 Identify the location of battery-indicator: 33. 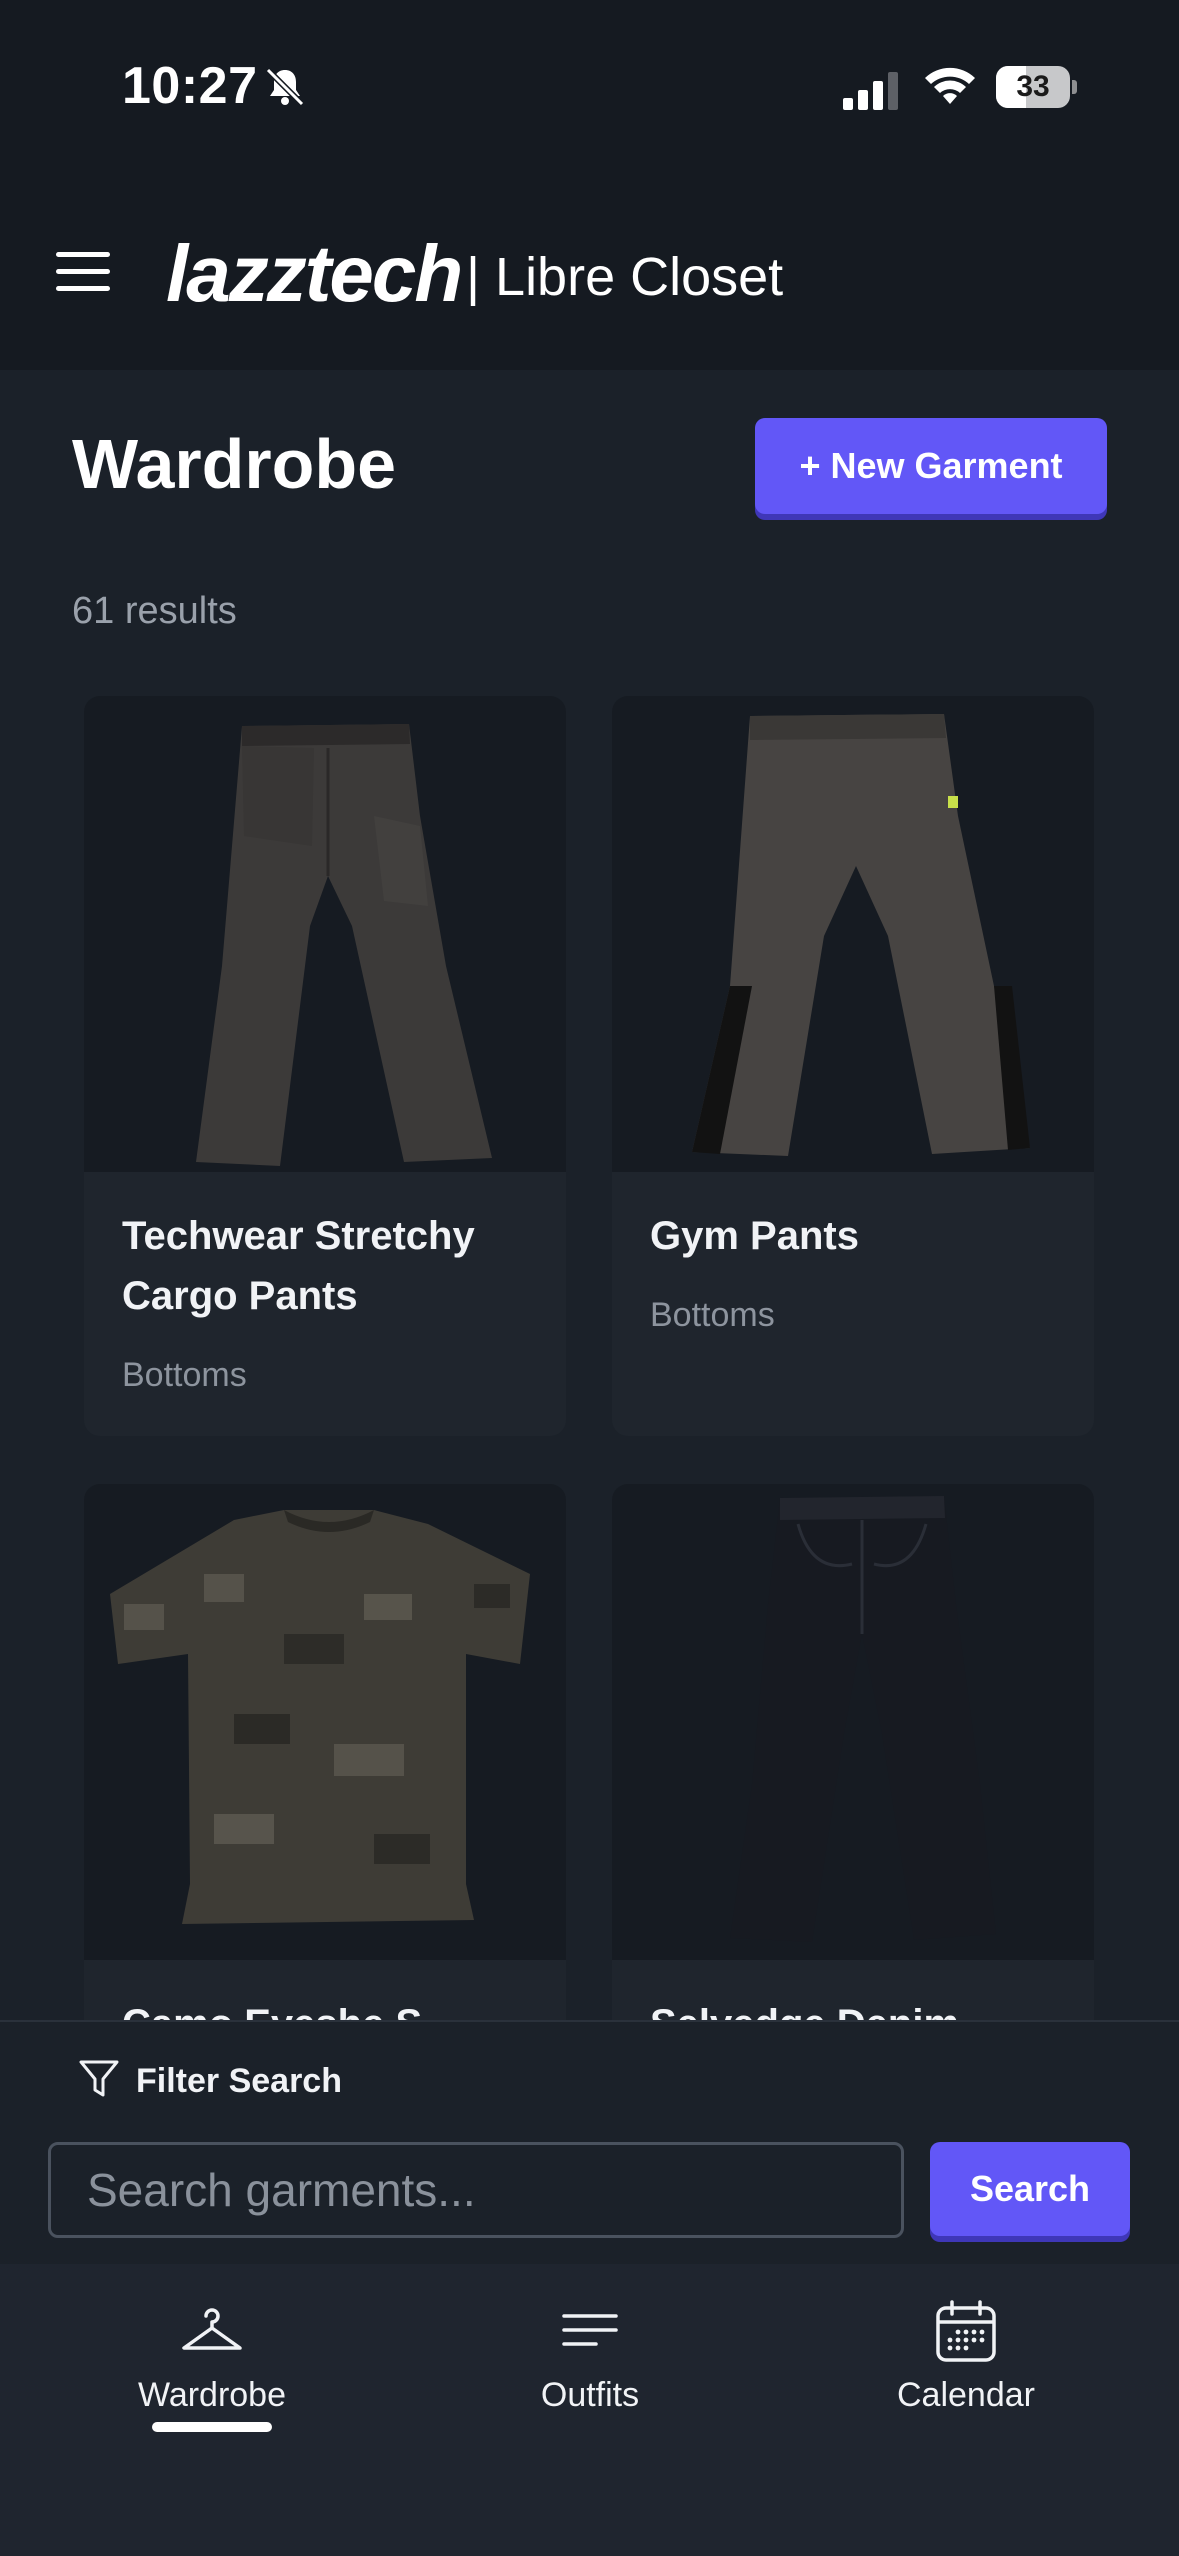
(1037, 87).